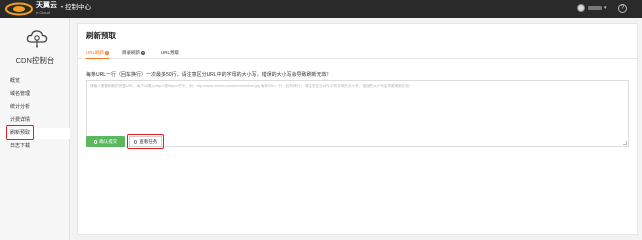  Describe the element at coordinates (581, 8) in the screenshot. I see `user-avatar` at that location.